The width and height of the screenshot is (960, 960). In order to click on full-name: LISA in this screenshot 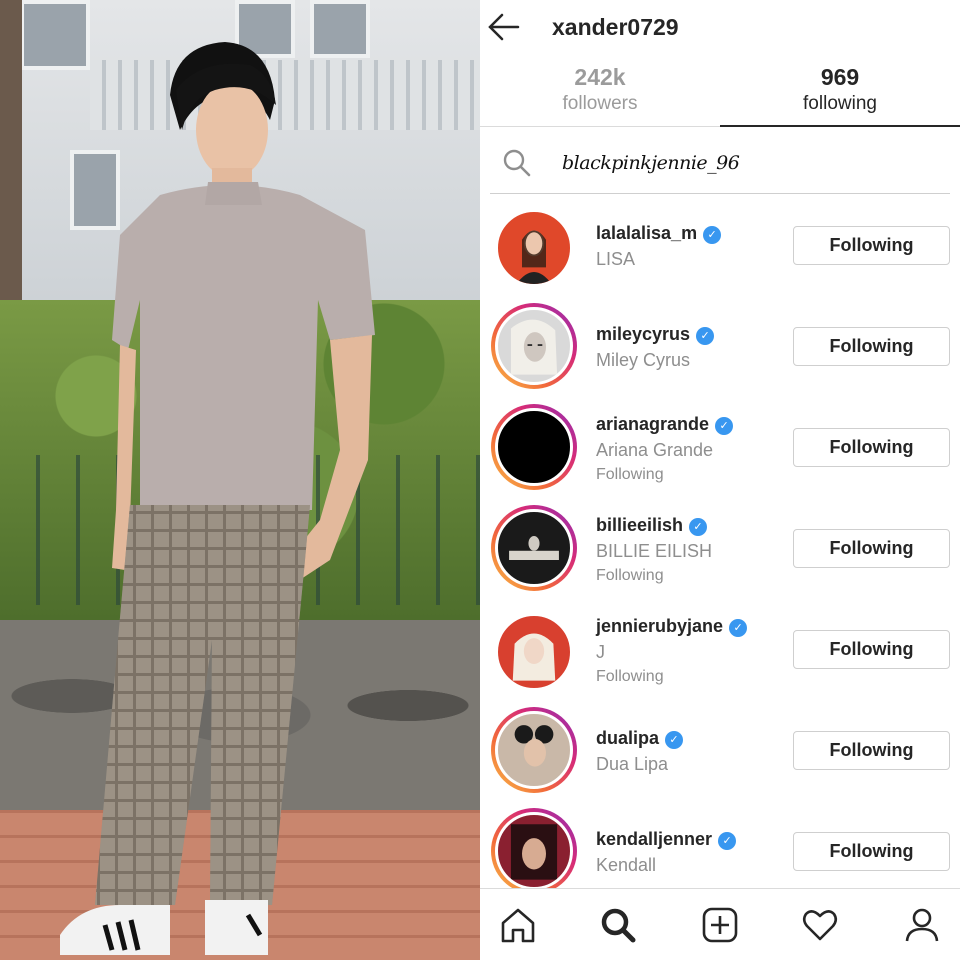, I will do `click(616, 259)`.